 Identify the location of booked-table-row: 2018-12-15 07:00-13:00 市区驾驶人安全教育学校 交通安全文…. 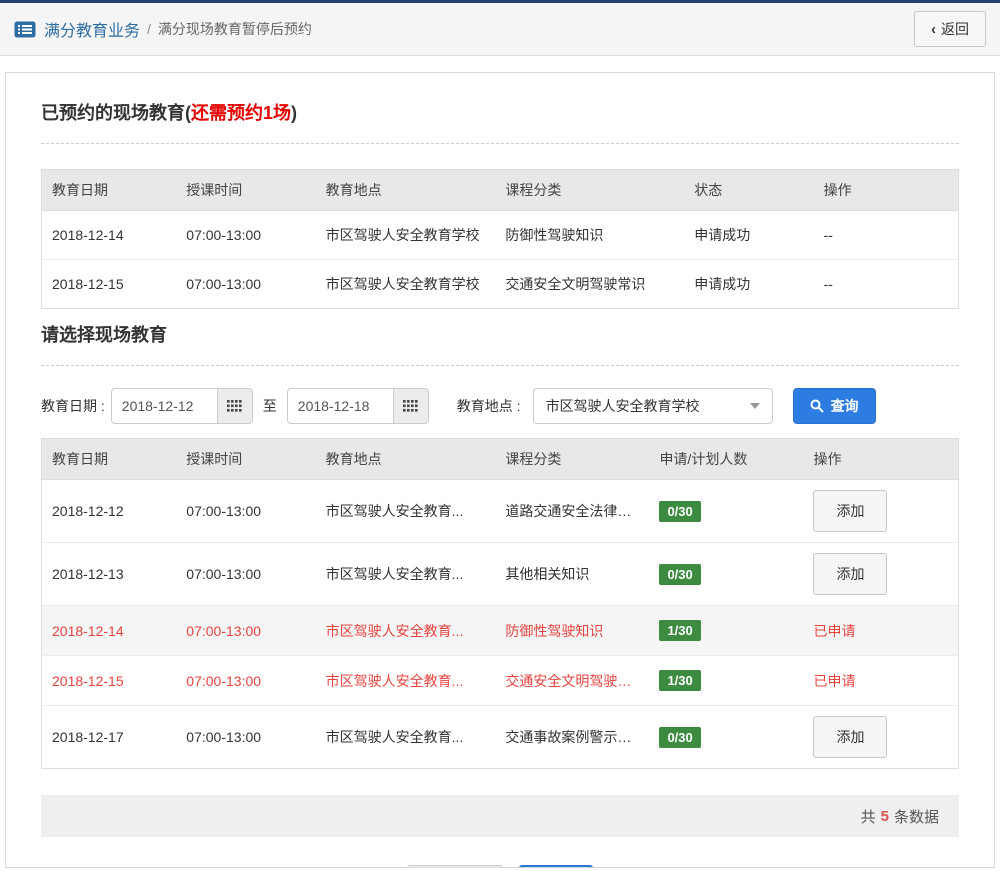
(500, 284).